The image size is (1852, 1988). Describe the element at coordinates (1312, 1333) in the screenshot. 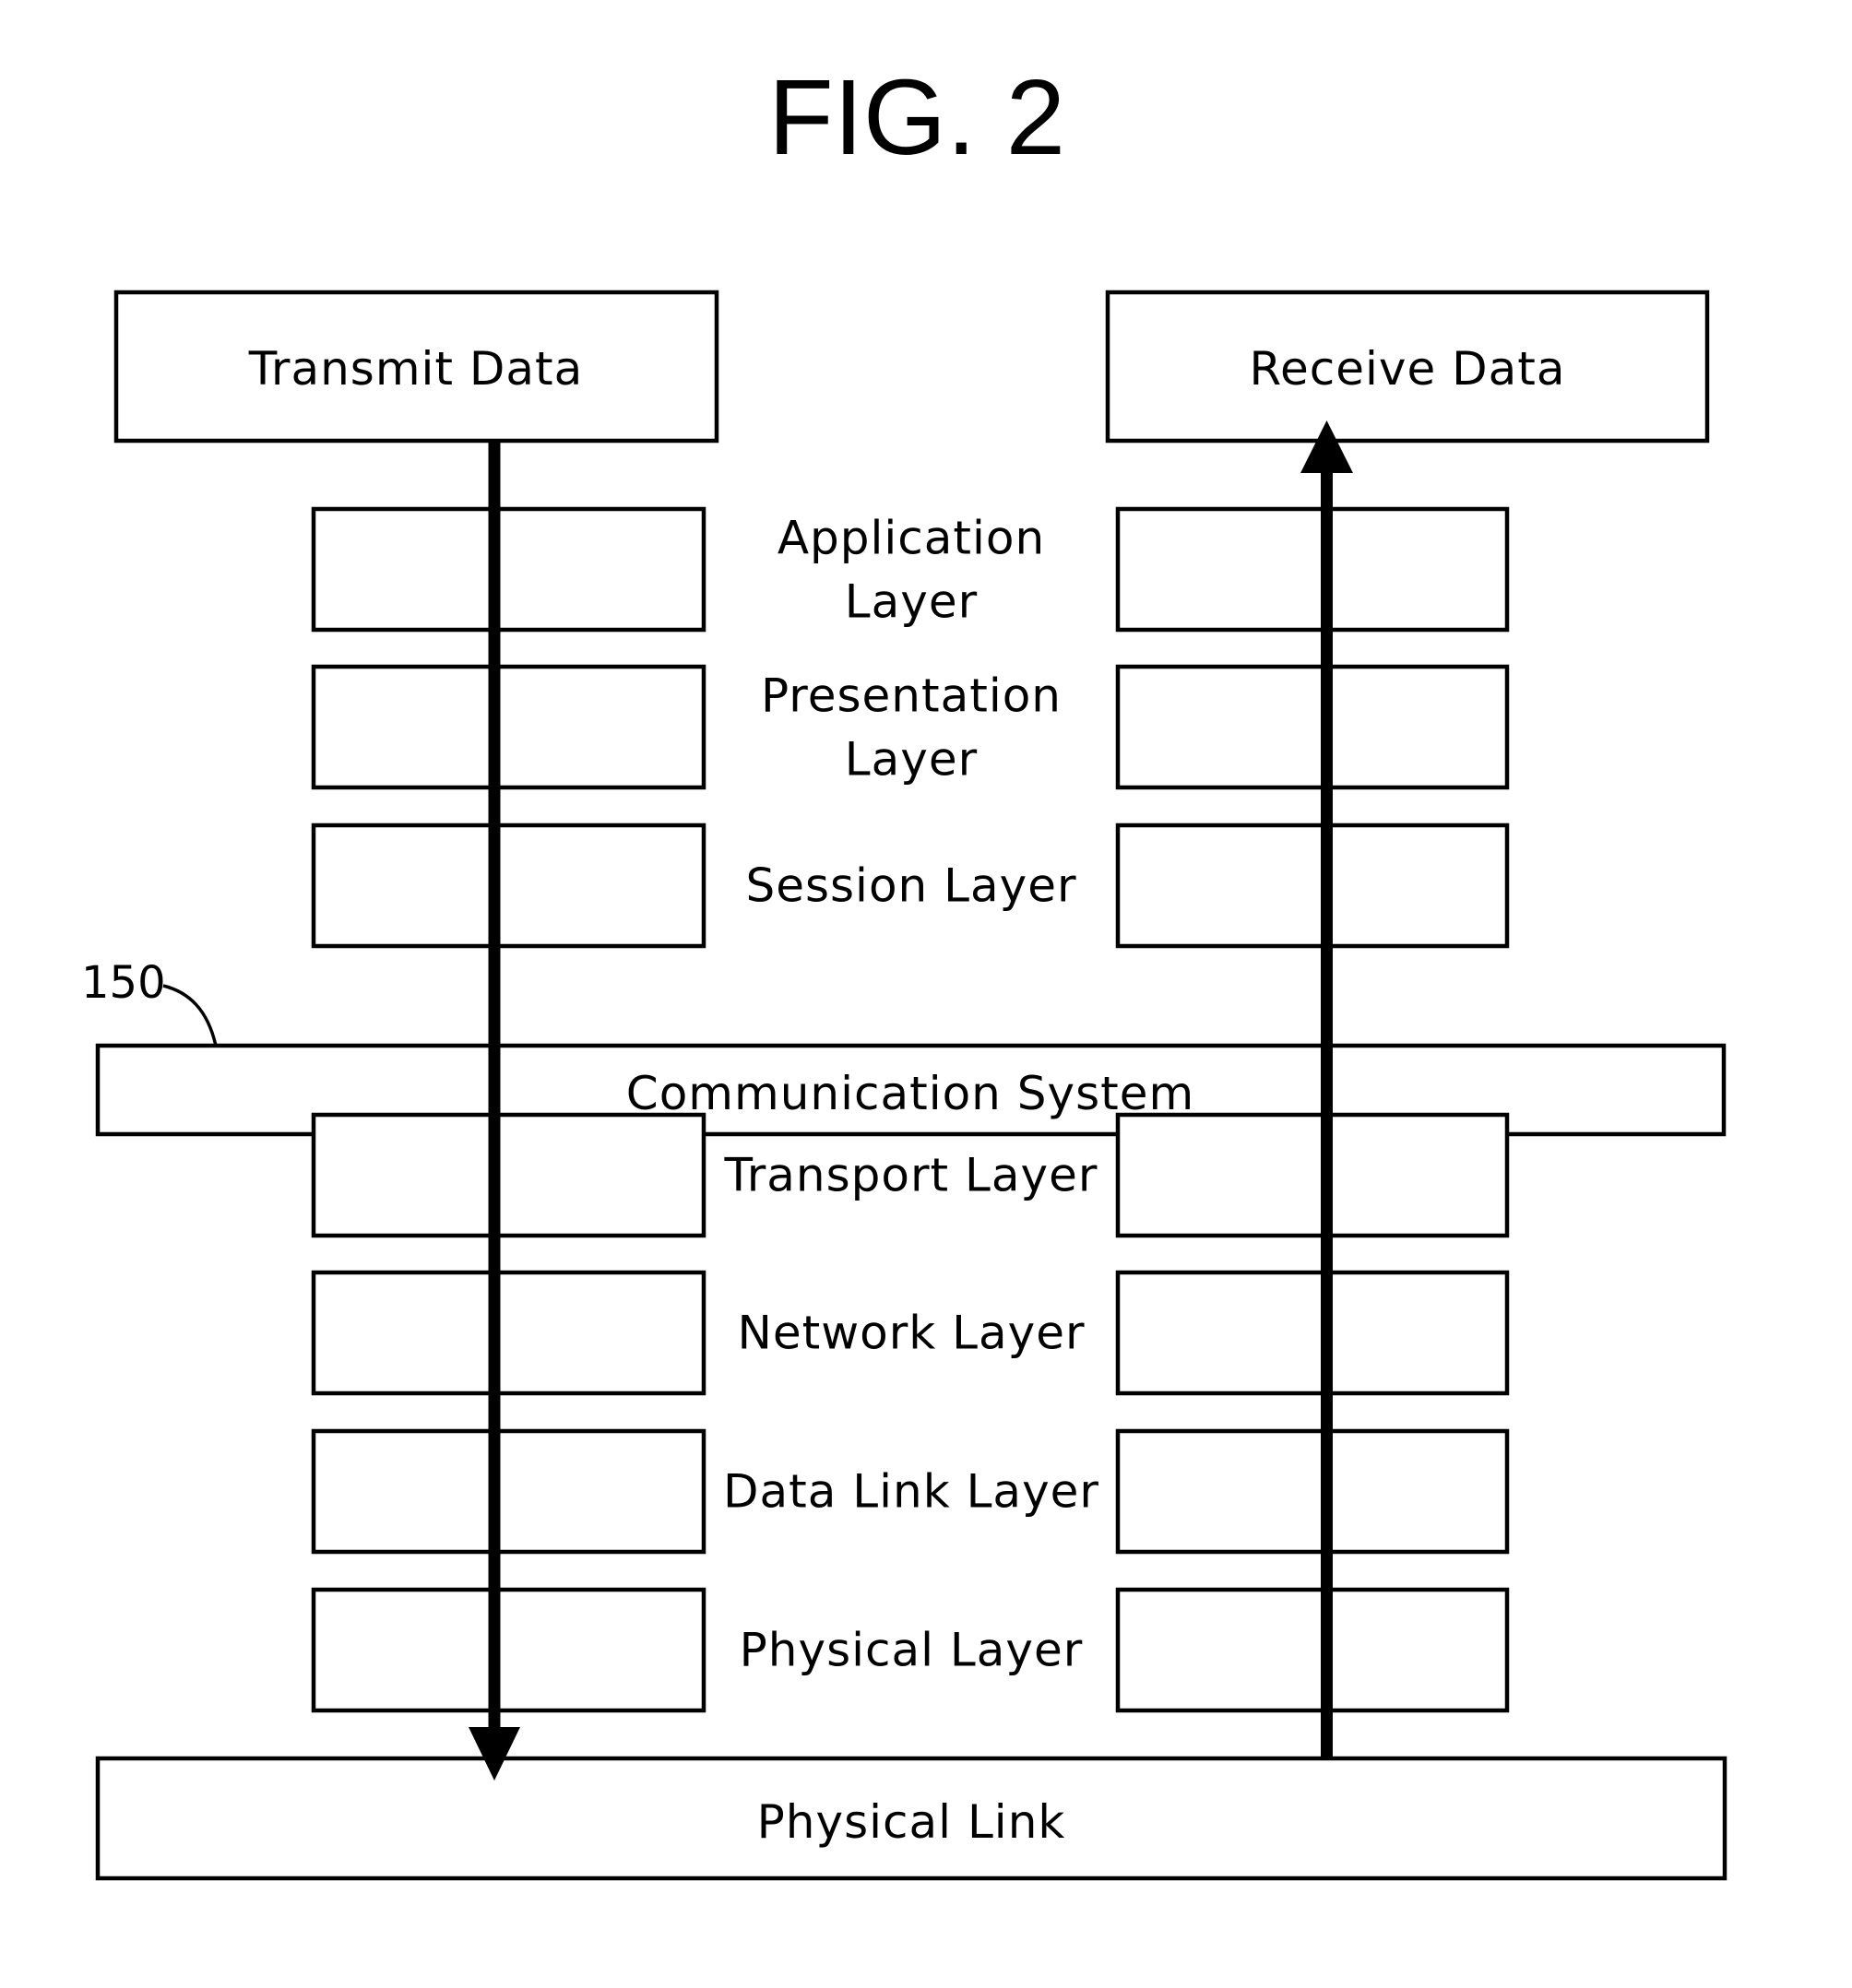

I see `receive-network-layer-box` at that location.